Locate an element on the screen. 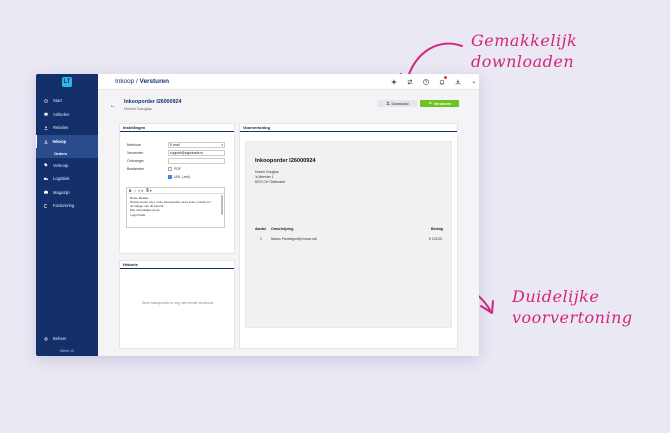  sidebar-item-label: Verkoop is located at coordinates (61, 165).